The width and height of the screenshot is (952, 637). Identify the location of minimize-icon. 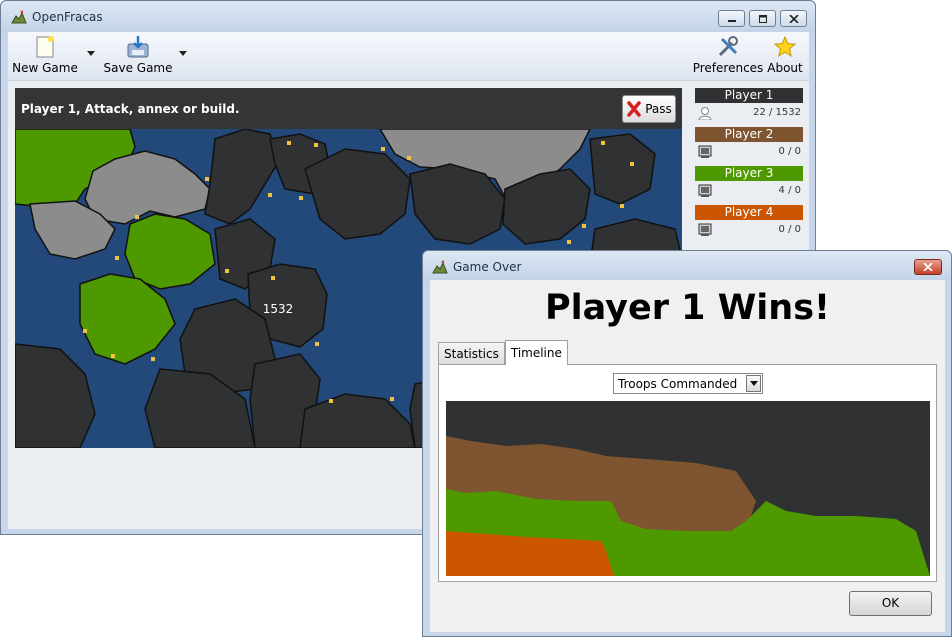
(731, 20).